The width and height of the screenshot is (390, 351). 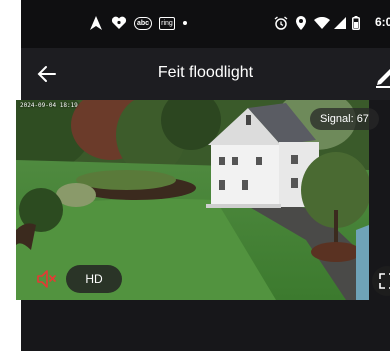 I want to click on battery-icon, so click(x=356, y=23).